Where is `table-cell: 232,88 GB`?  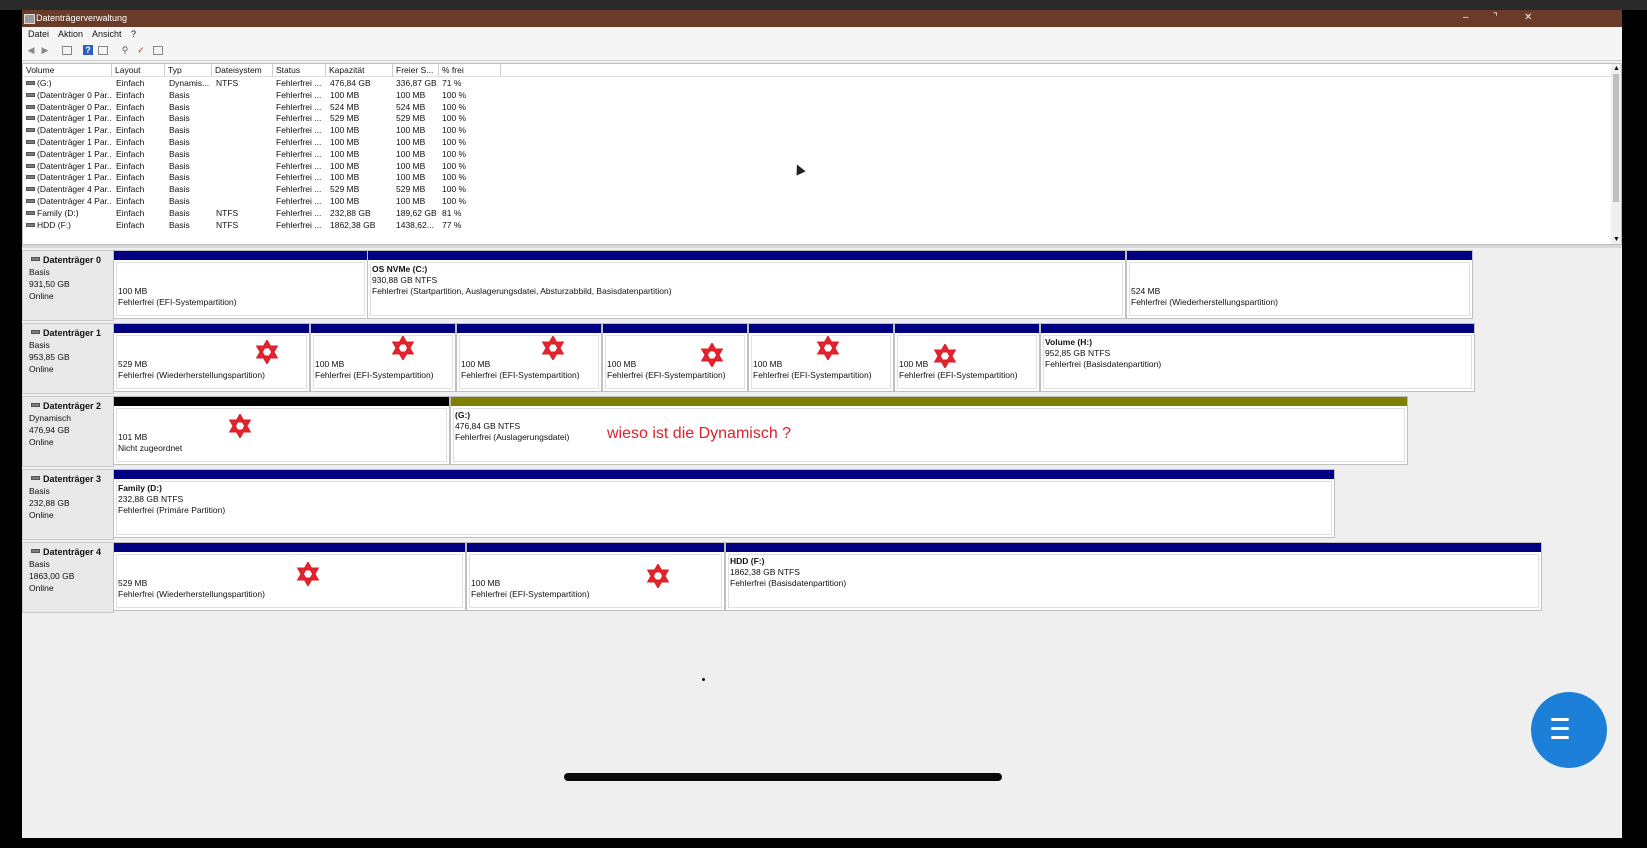 table-cell: 232,88 GB is located at coordinates (350, 212).